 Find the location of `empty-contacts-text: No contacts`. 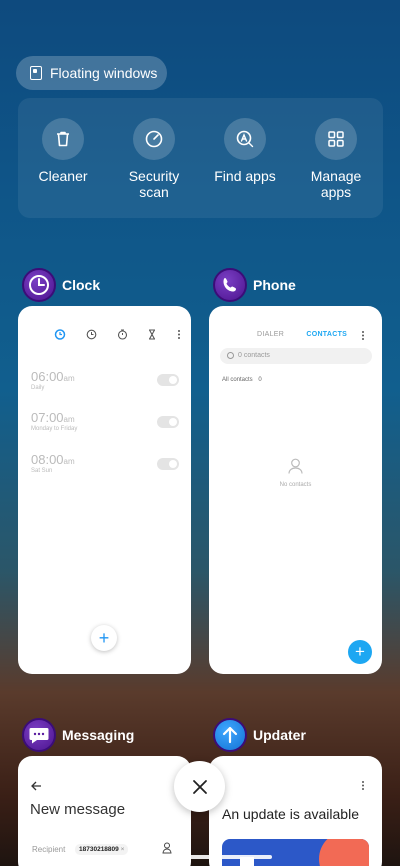

empty-contacts-text: No contacts is located at coordinates (295, 485).